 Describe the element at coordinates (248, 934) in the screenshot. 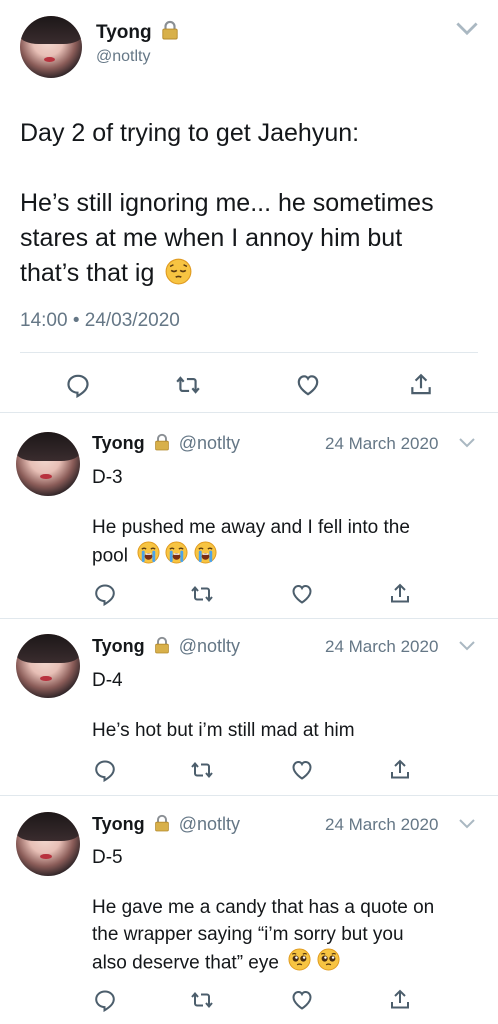

I see `tweet-line: the wrapper saying “i’m sorry but you` at that location.